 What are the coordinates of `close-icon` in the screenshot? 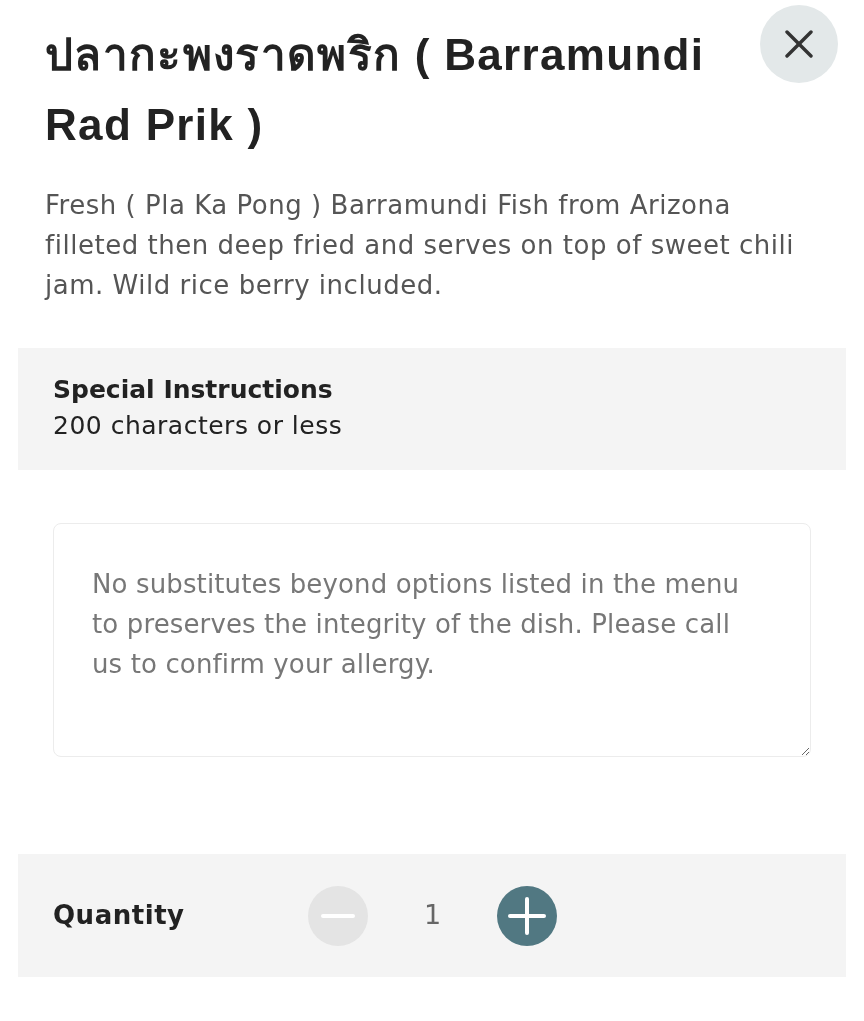 It's located at (799, 44).